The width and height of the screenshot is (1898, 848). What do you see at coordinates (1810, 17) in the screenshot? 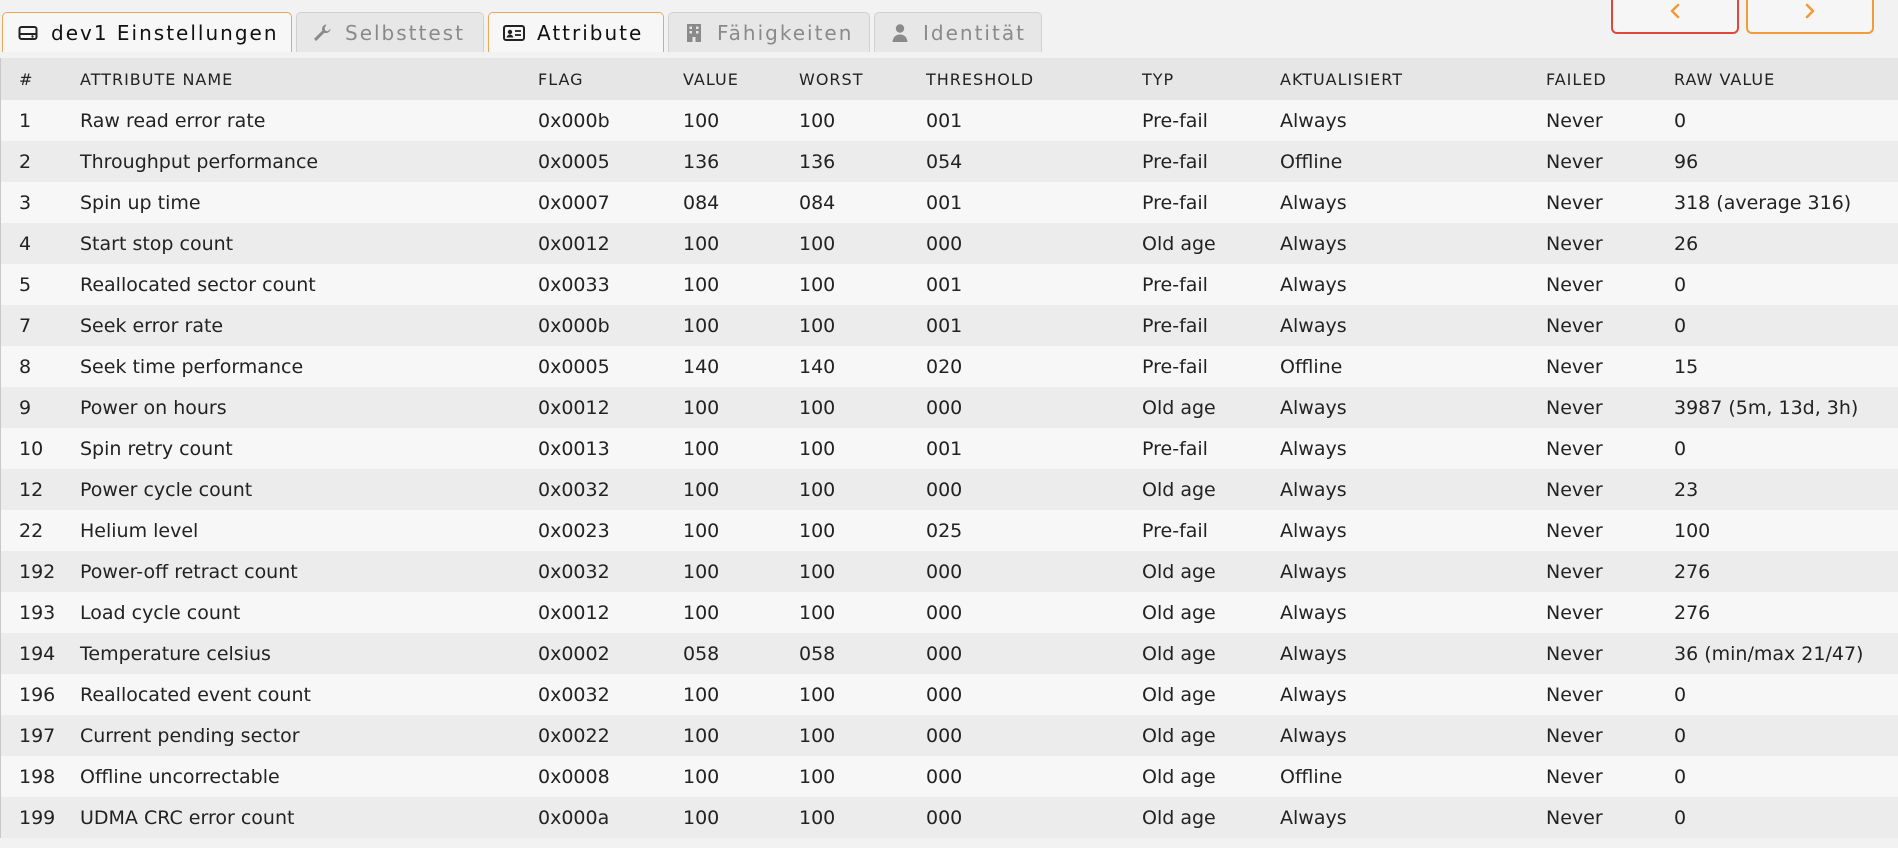
I see `next-button` at bounding box center [1810, 17].